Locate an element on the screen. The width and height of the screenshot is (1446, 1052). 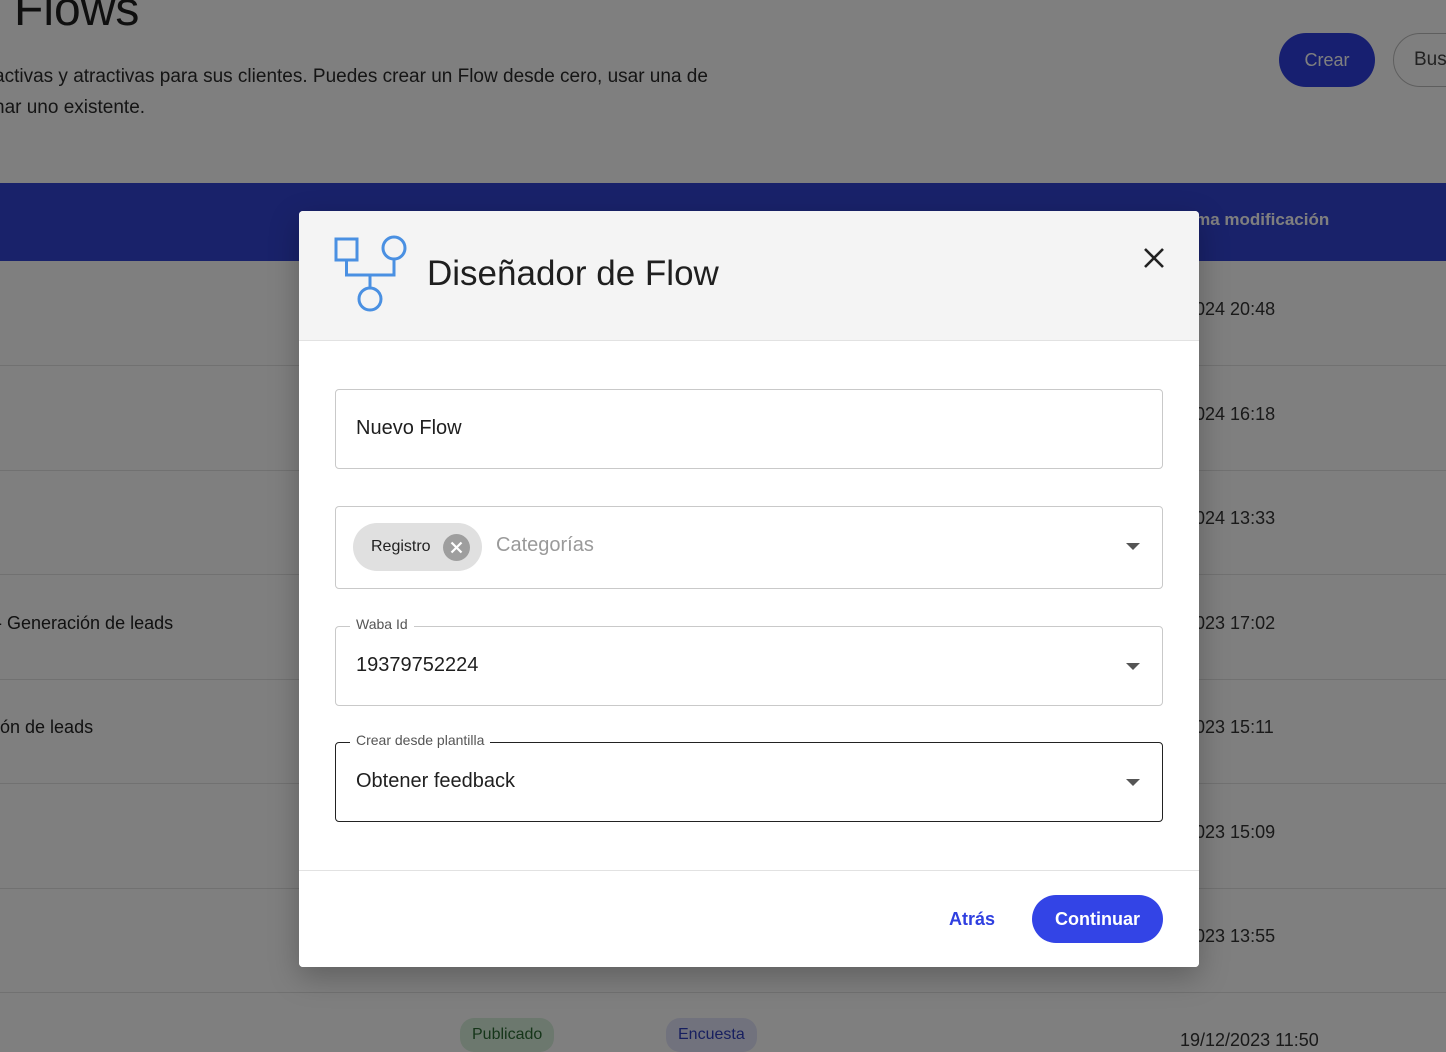
waba-id-select: Waba Id 19379752224 is located at coordinates (749, 661).